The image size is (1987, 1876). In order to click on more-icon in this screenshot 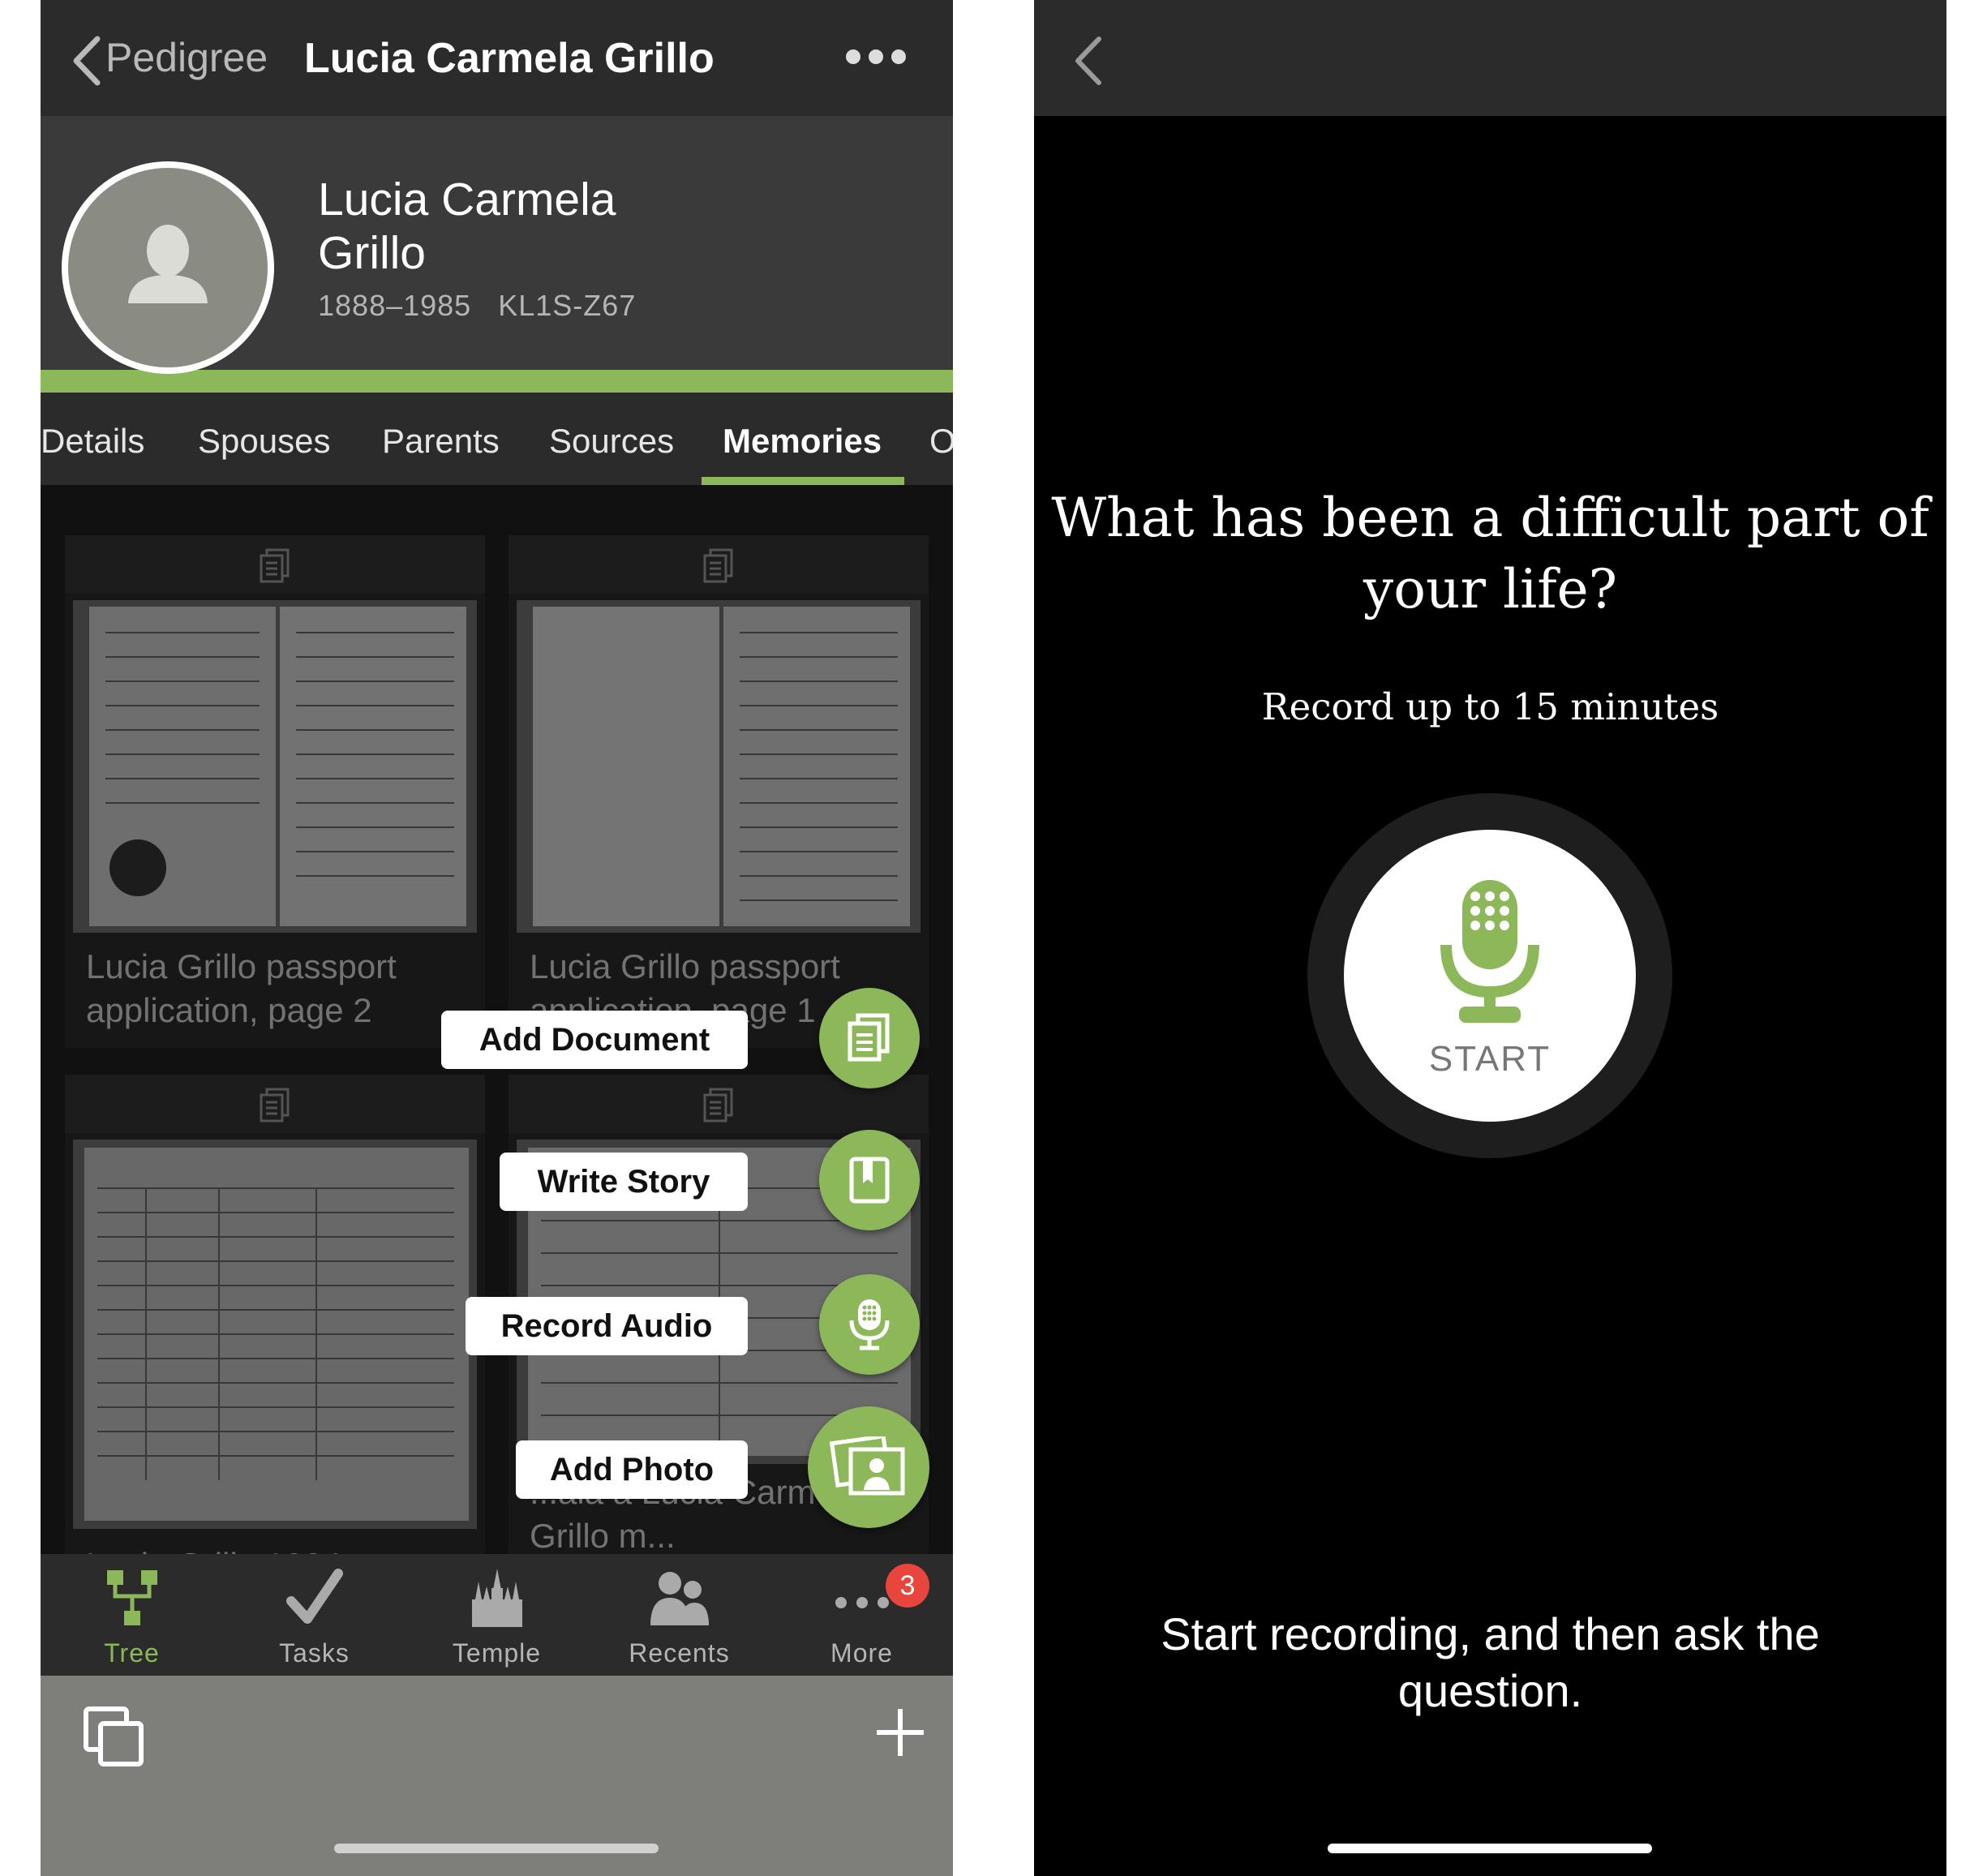, I will do `click(862, 1602)`.